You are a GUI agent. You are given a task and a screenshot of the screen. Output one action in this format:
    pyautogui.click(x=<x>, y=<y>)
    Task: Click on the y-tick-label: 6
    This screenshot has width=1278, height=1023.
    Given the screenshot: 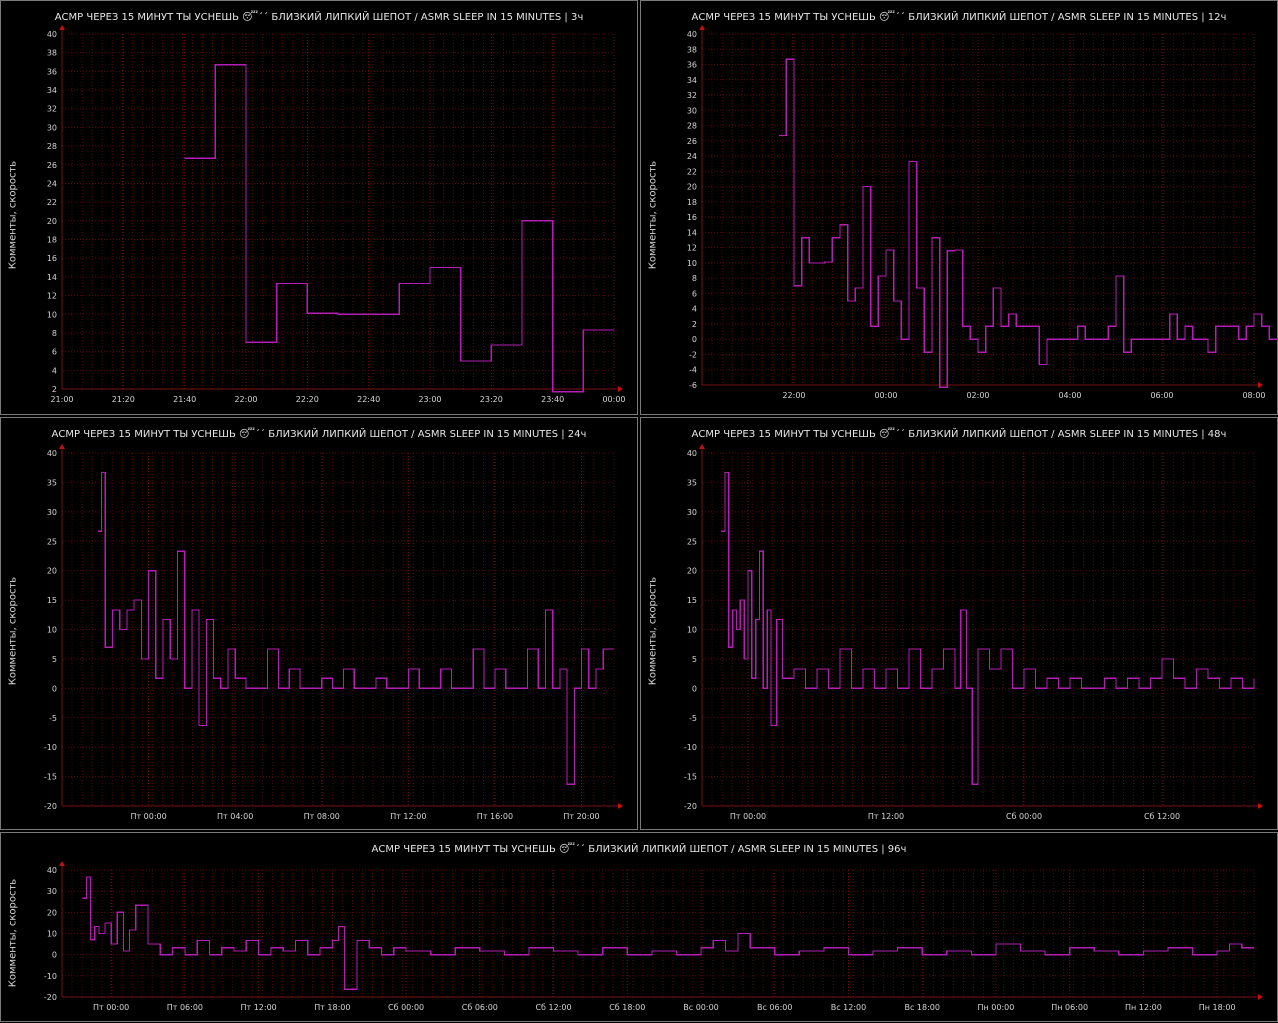 What is the action you would take?
    pyautogui.click(x=54, y=352)
    